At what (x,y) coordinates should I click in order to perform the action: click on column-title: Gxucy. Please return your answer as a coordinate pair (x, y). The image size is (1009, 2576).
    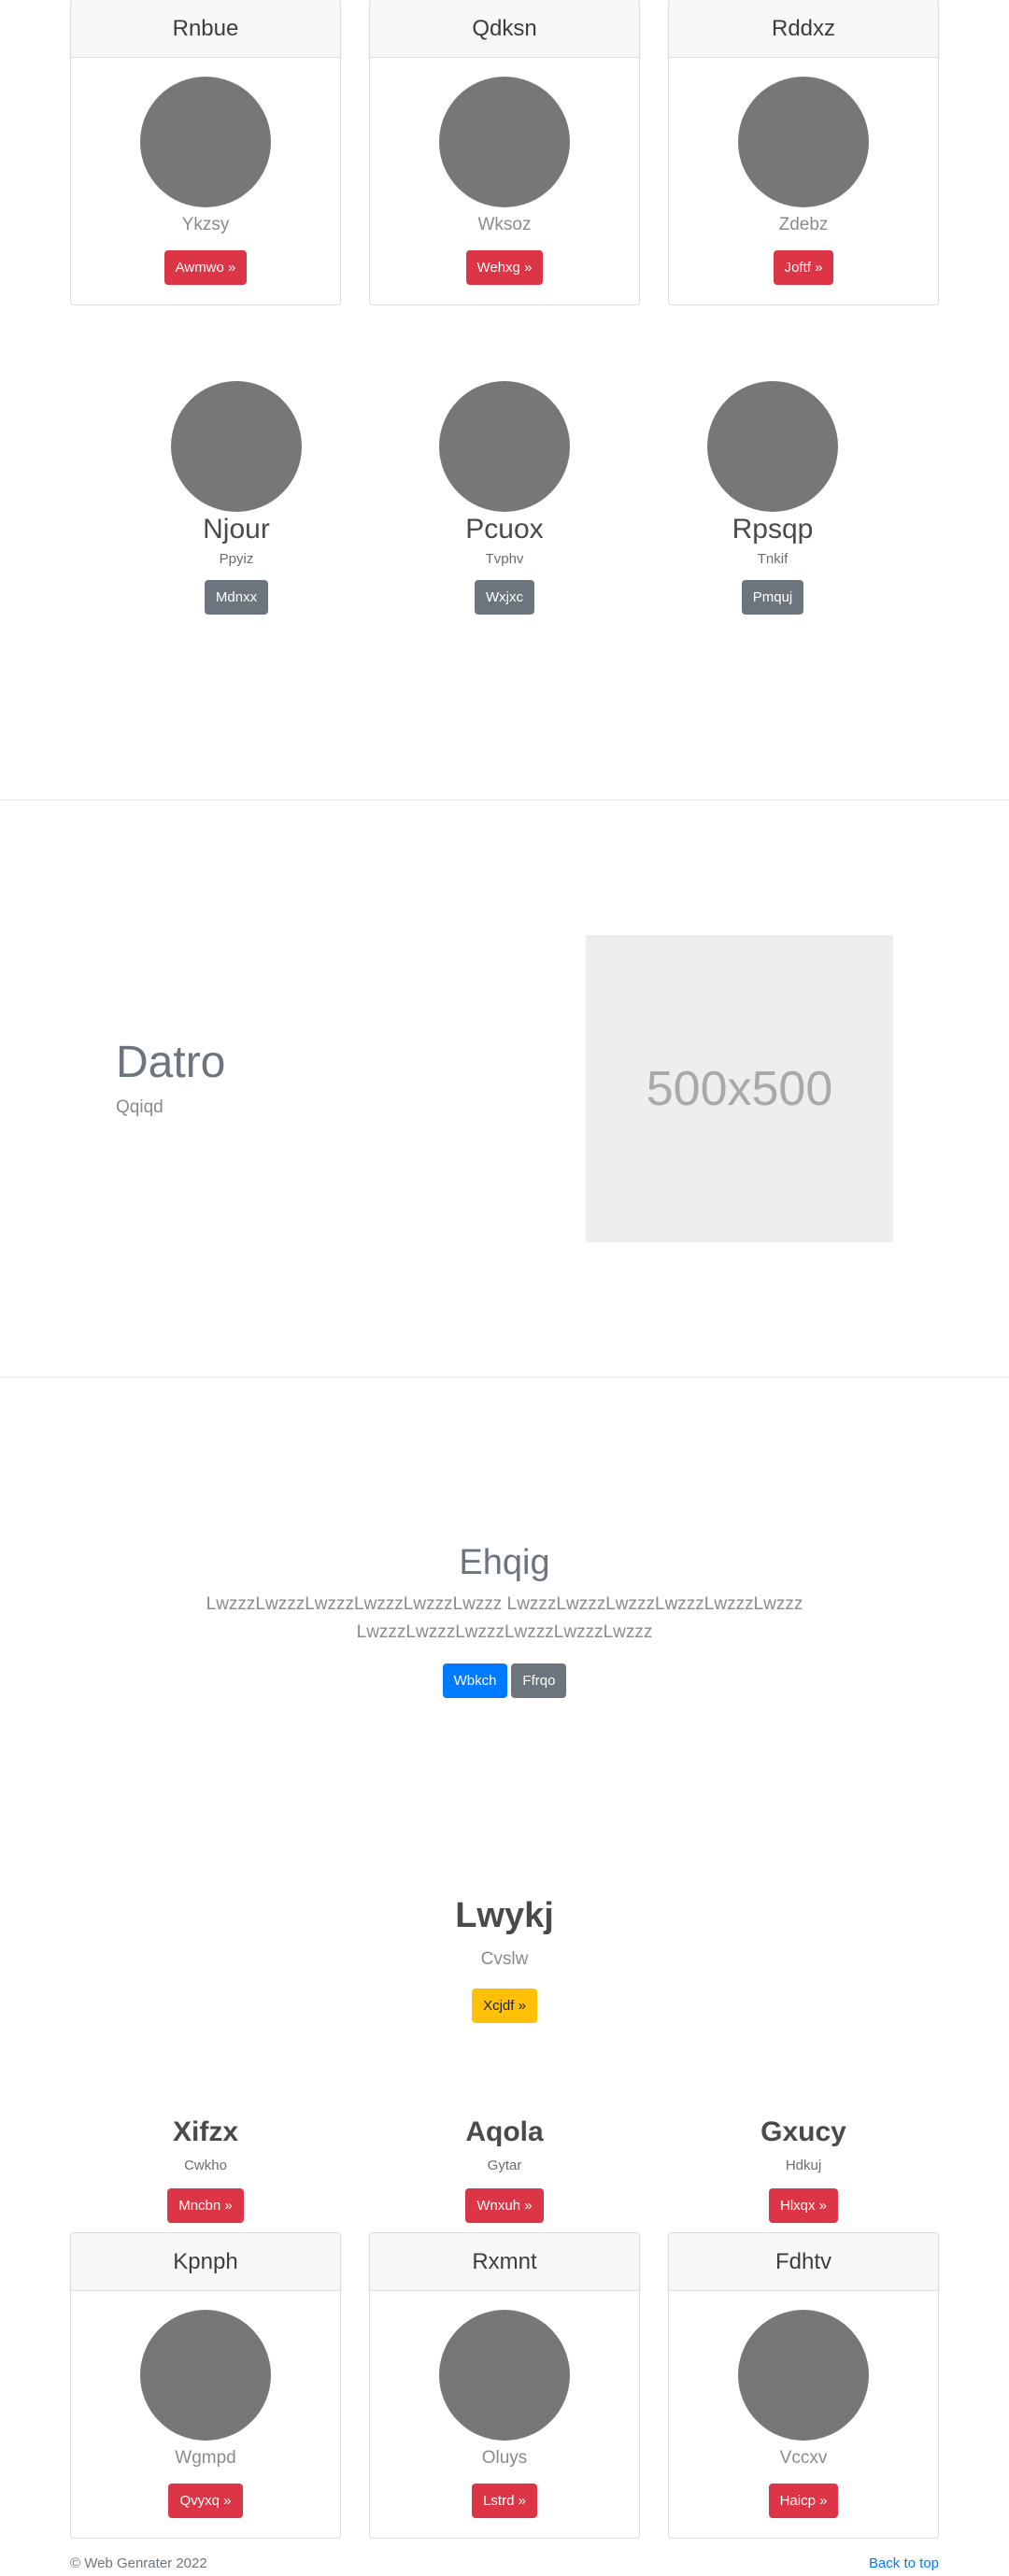
    Looking at the image, I should click on (803, 2131).